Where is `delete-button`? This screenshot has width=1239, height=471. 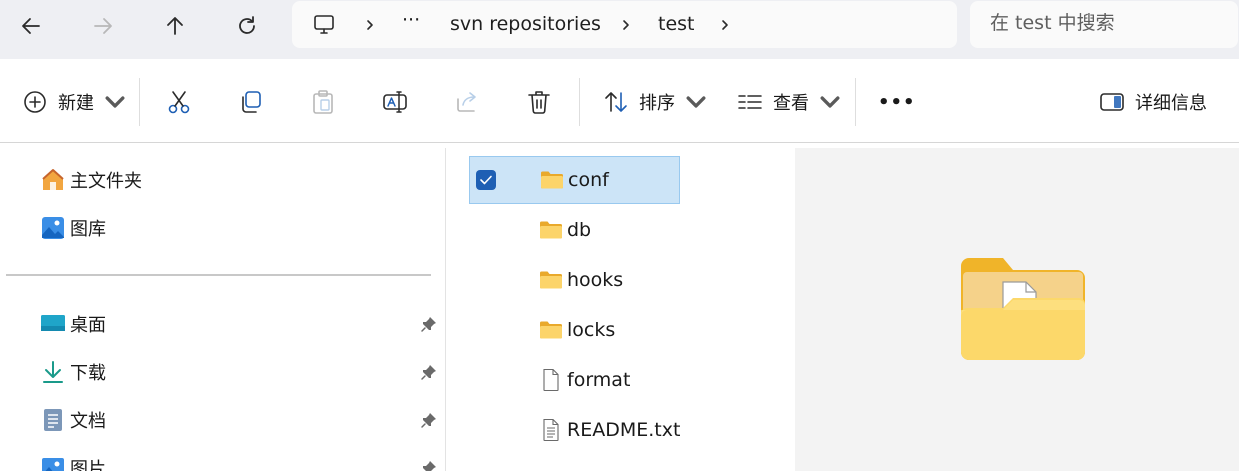 delete-button is located at coordinates (539, 102).